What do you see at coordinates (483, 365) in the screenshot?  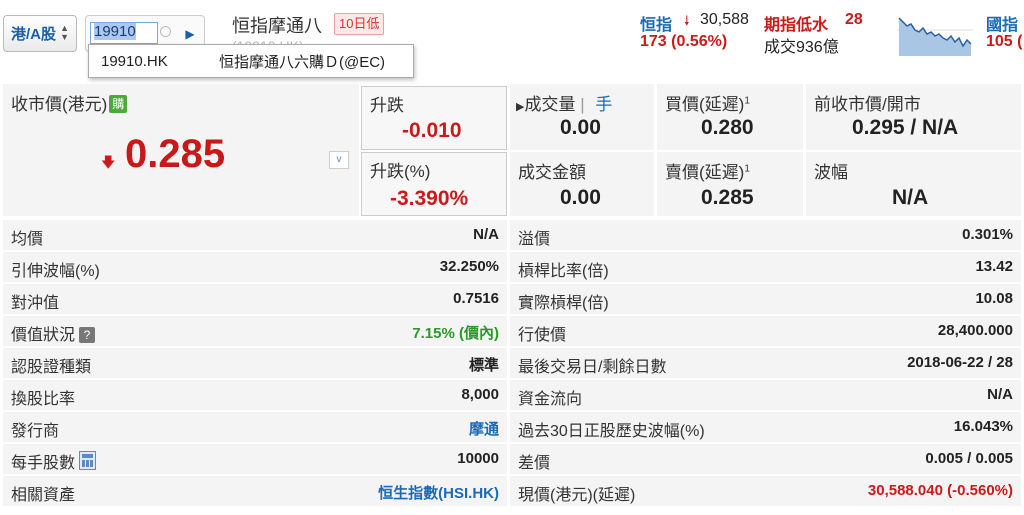 I see `detail-value: 標準` at bounding box center [483, 365].